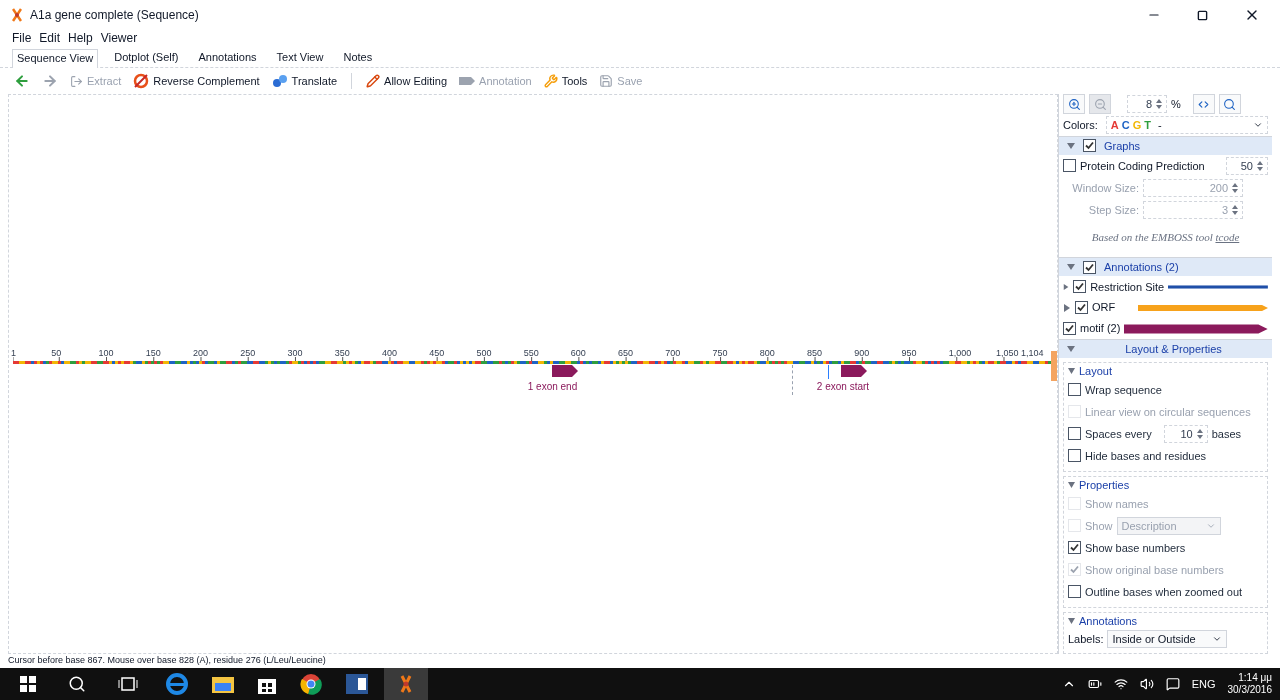  I want to click on section-header: Layout & Properties, so click(1165, 348).